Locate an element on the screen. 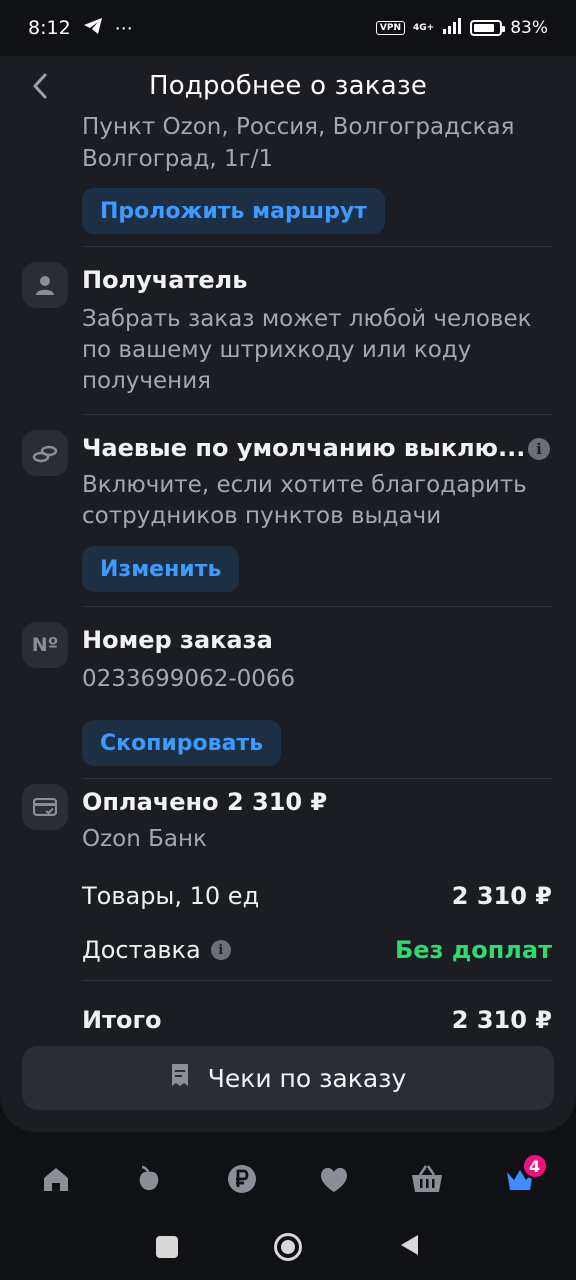  nav-home is located at coordinates (56, 1179).